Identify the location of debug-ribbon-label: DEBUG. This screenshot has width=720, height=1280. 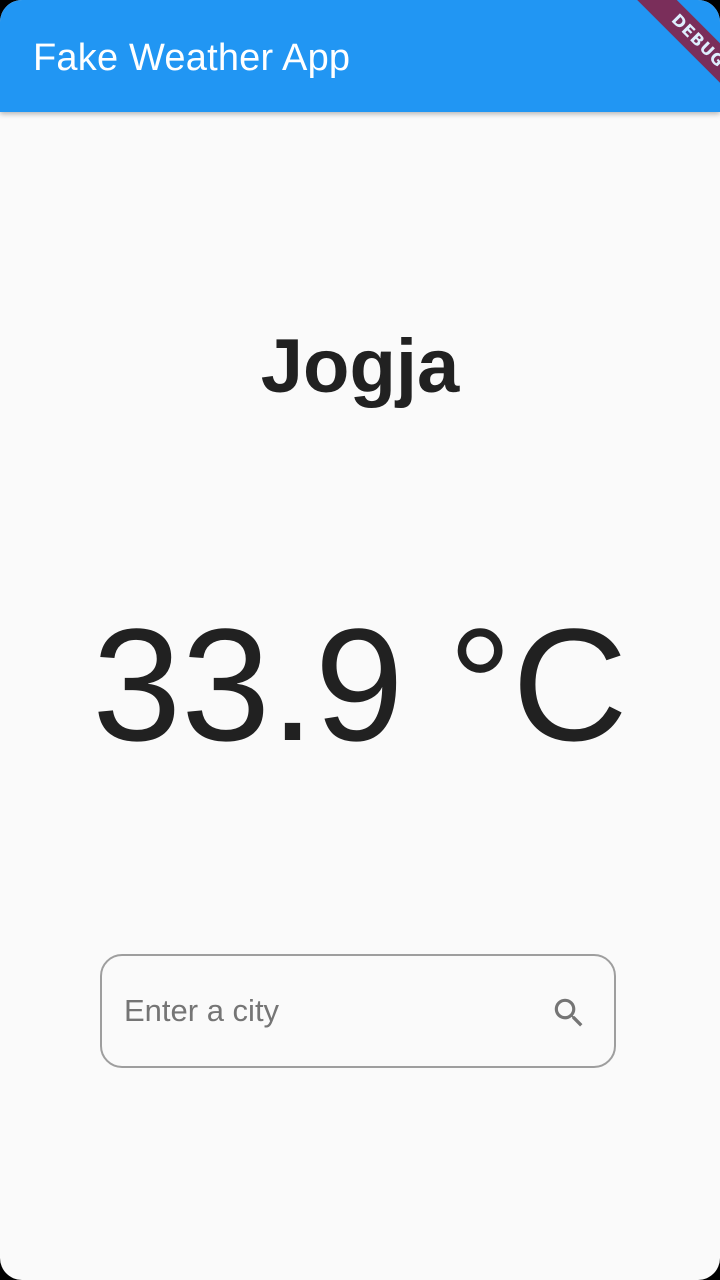
(673, 56).